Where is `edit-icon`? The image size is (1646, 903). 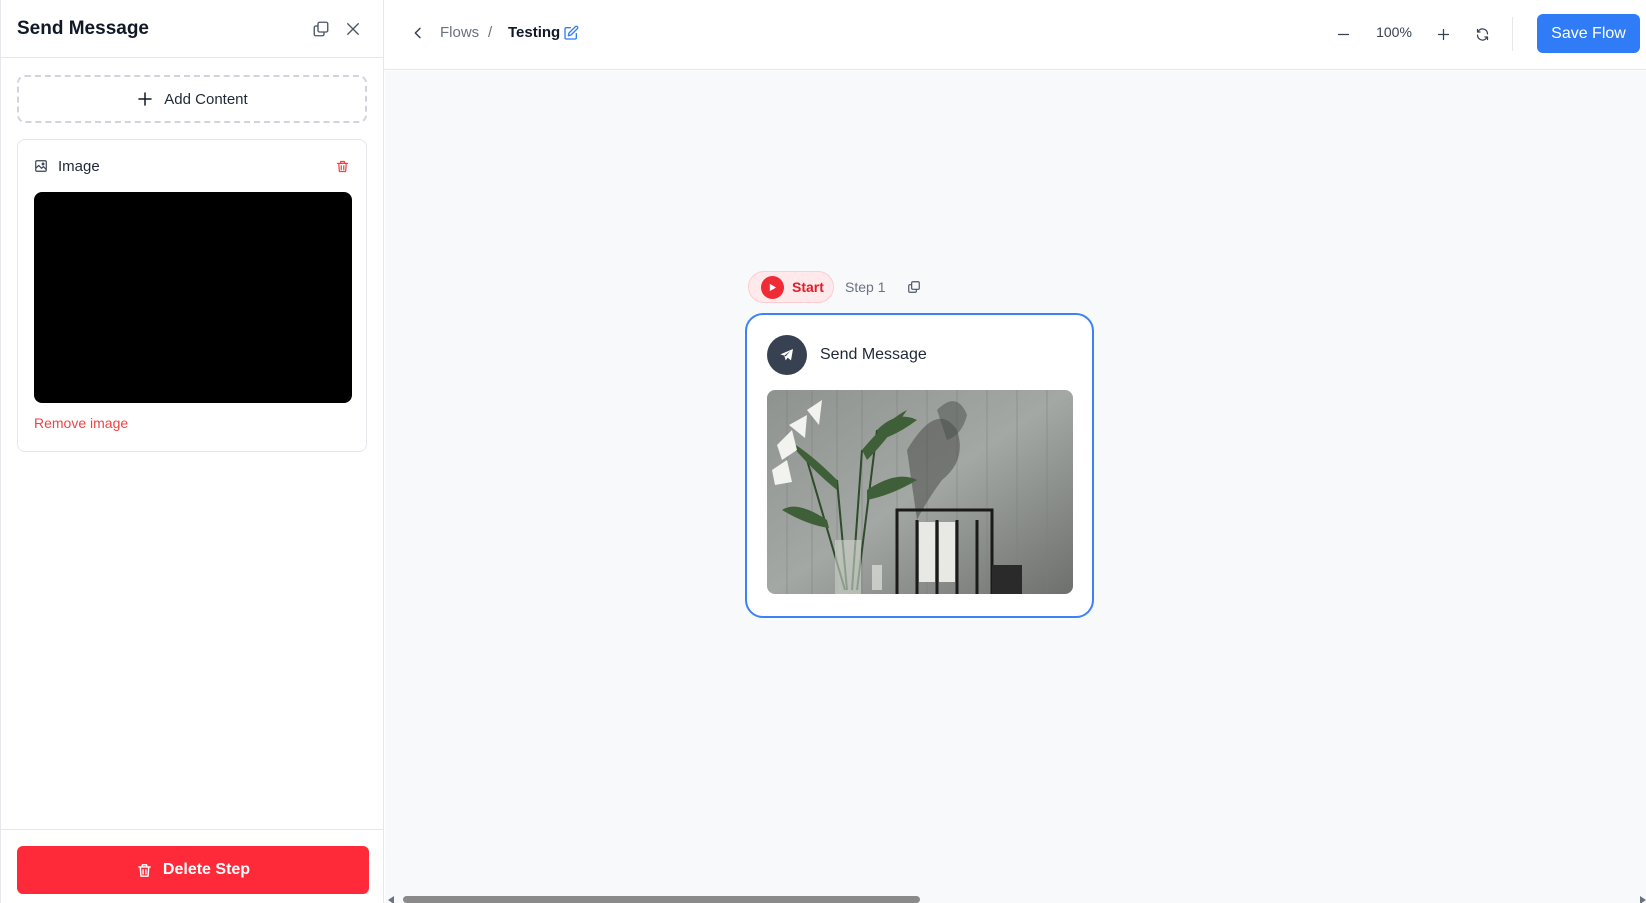 edit-icon is located at coordinates (571, 32).